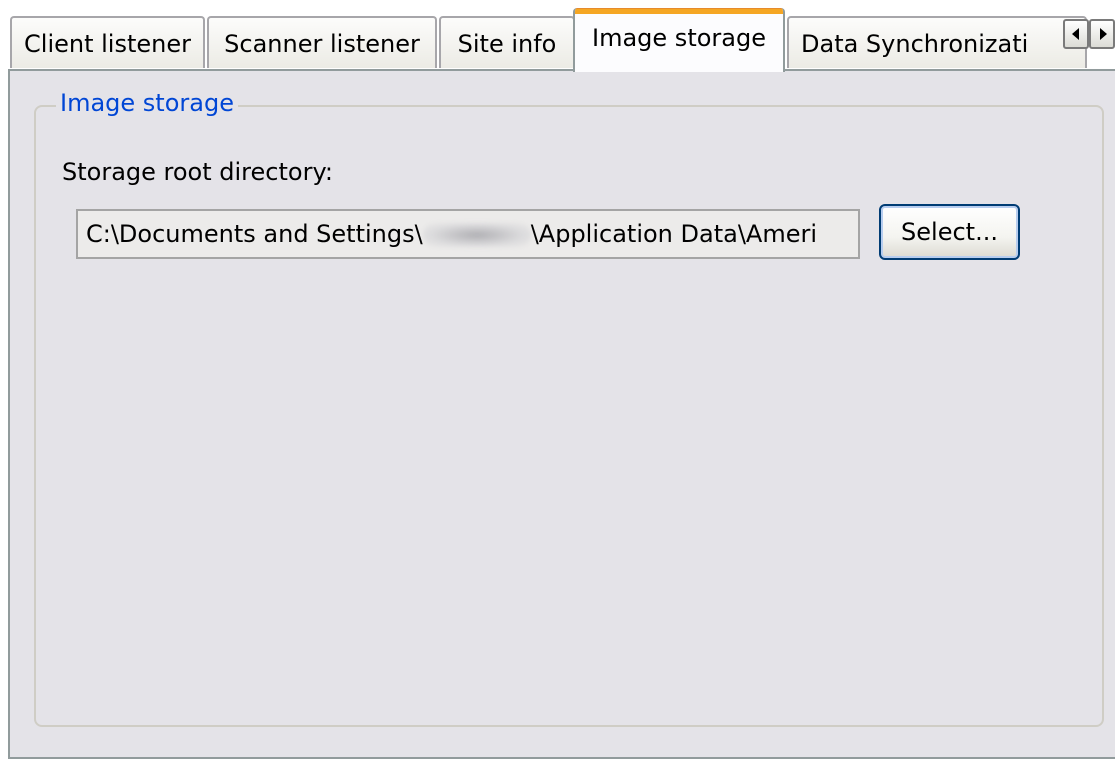 The height and width of the screenshot is (759, 1115). I want to click on tab-scanner-listener: Scanner listener, so click(322, 42).